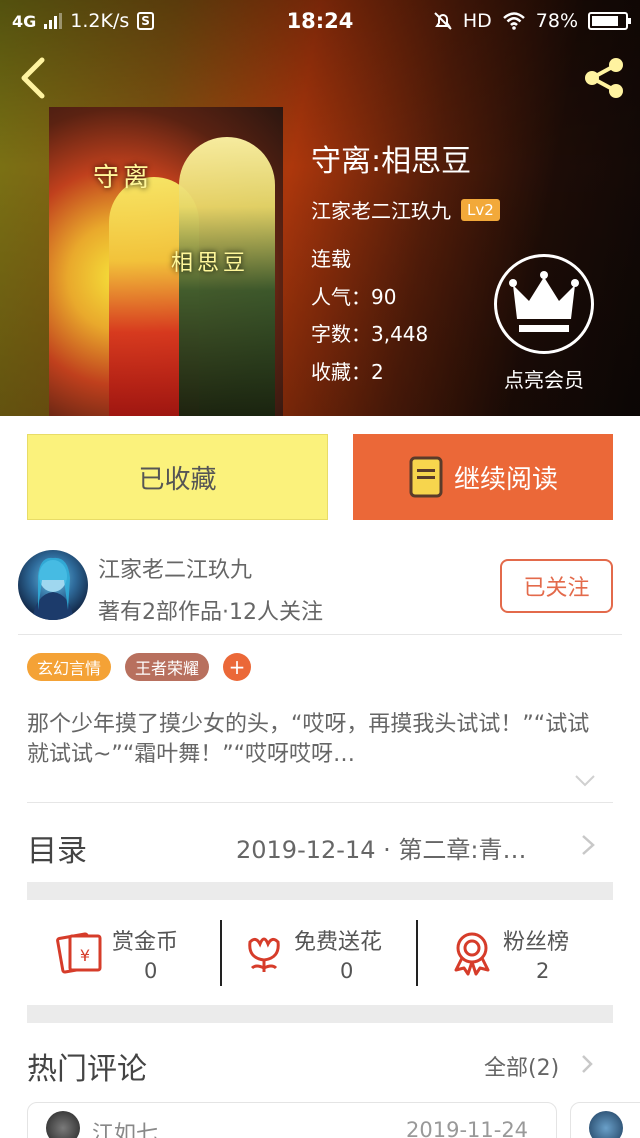  I want to click on popularity: 人气：90, so click(354, 297).